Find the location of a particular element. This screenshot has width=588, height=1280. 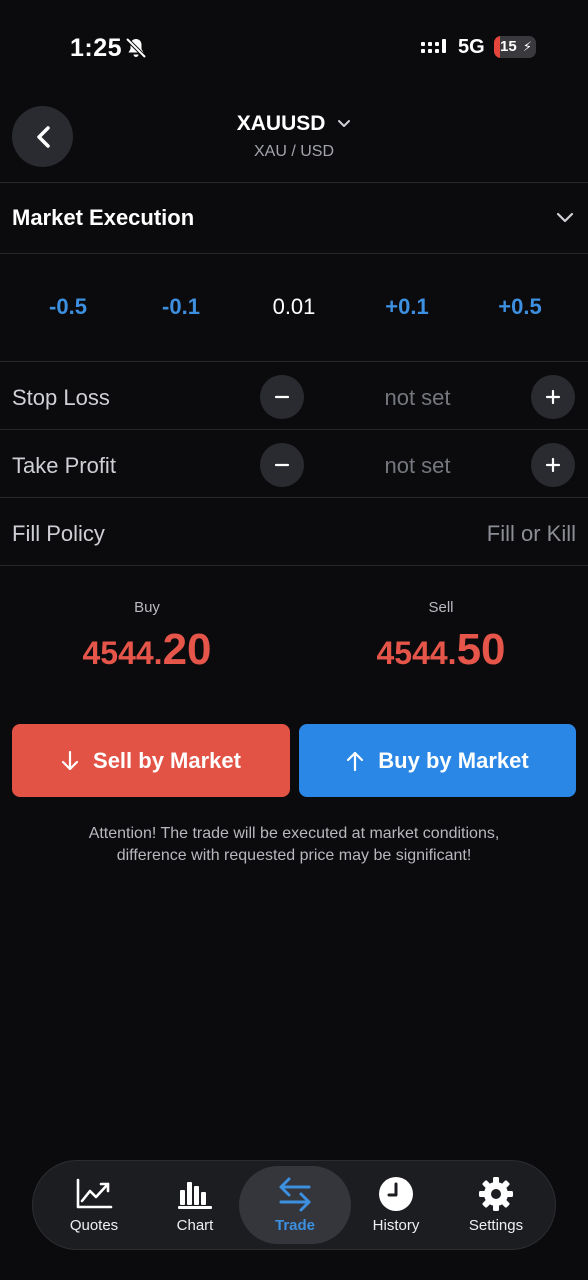

nav-quotes-label: Quotes is located at coordinates (94, 1225).